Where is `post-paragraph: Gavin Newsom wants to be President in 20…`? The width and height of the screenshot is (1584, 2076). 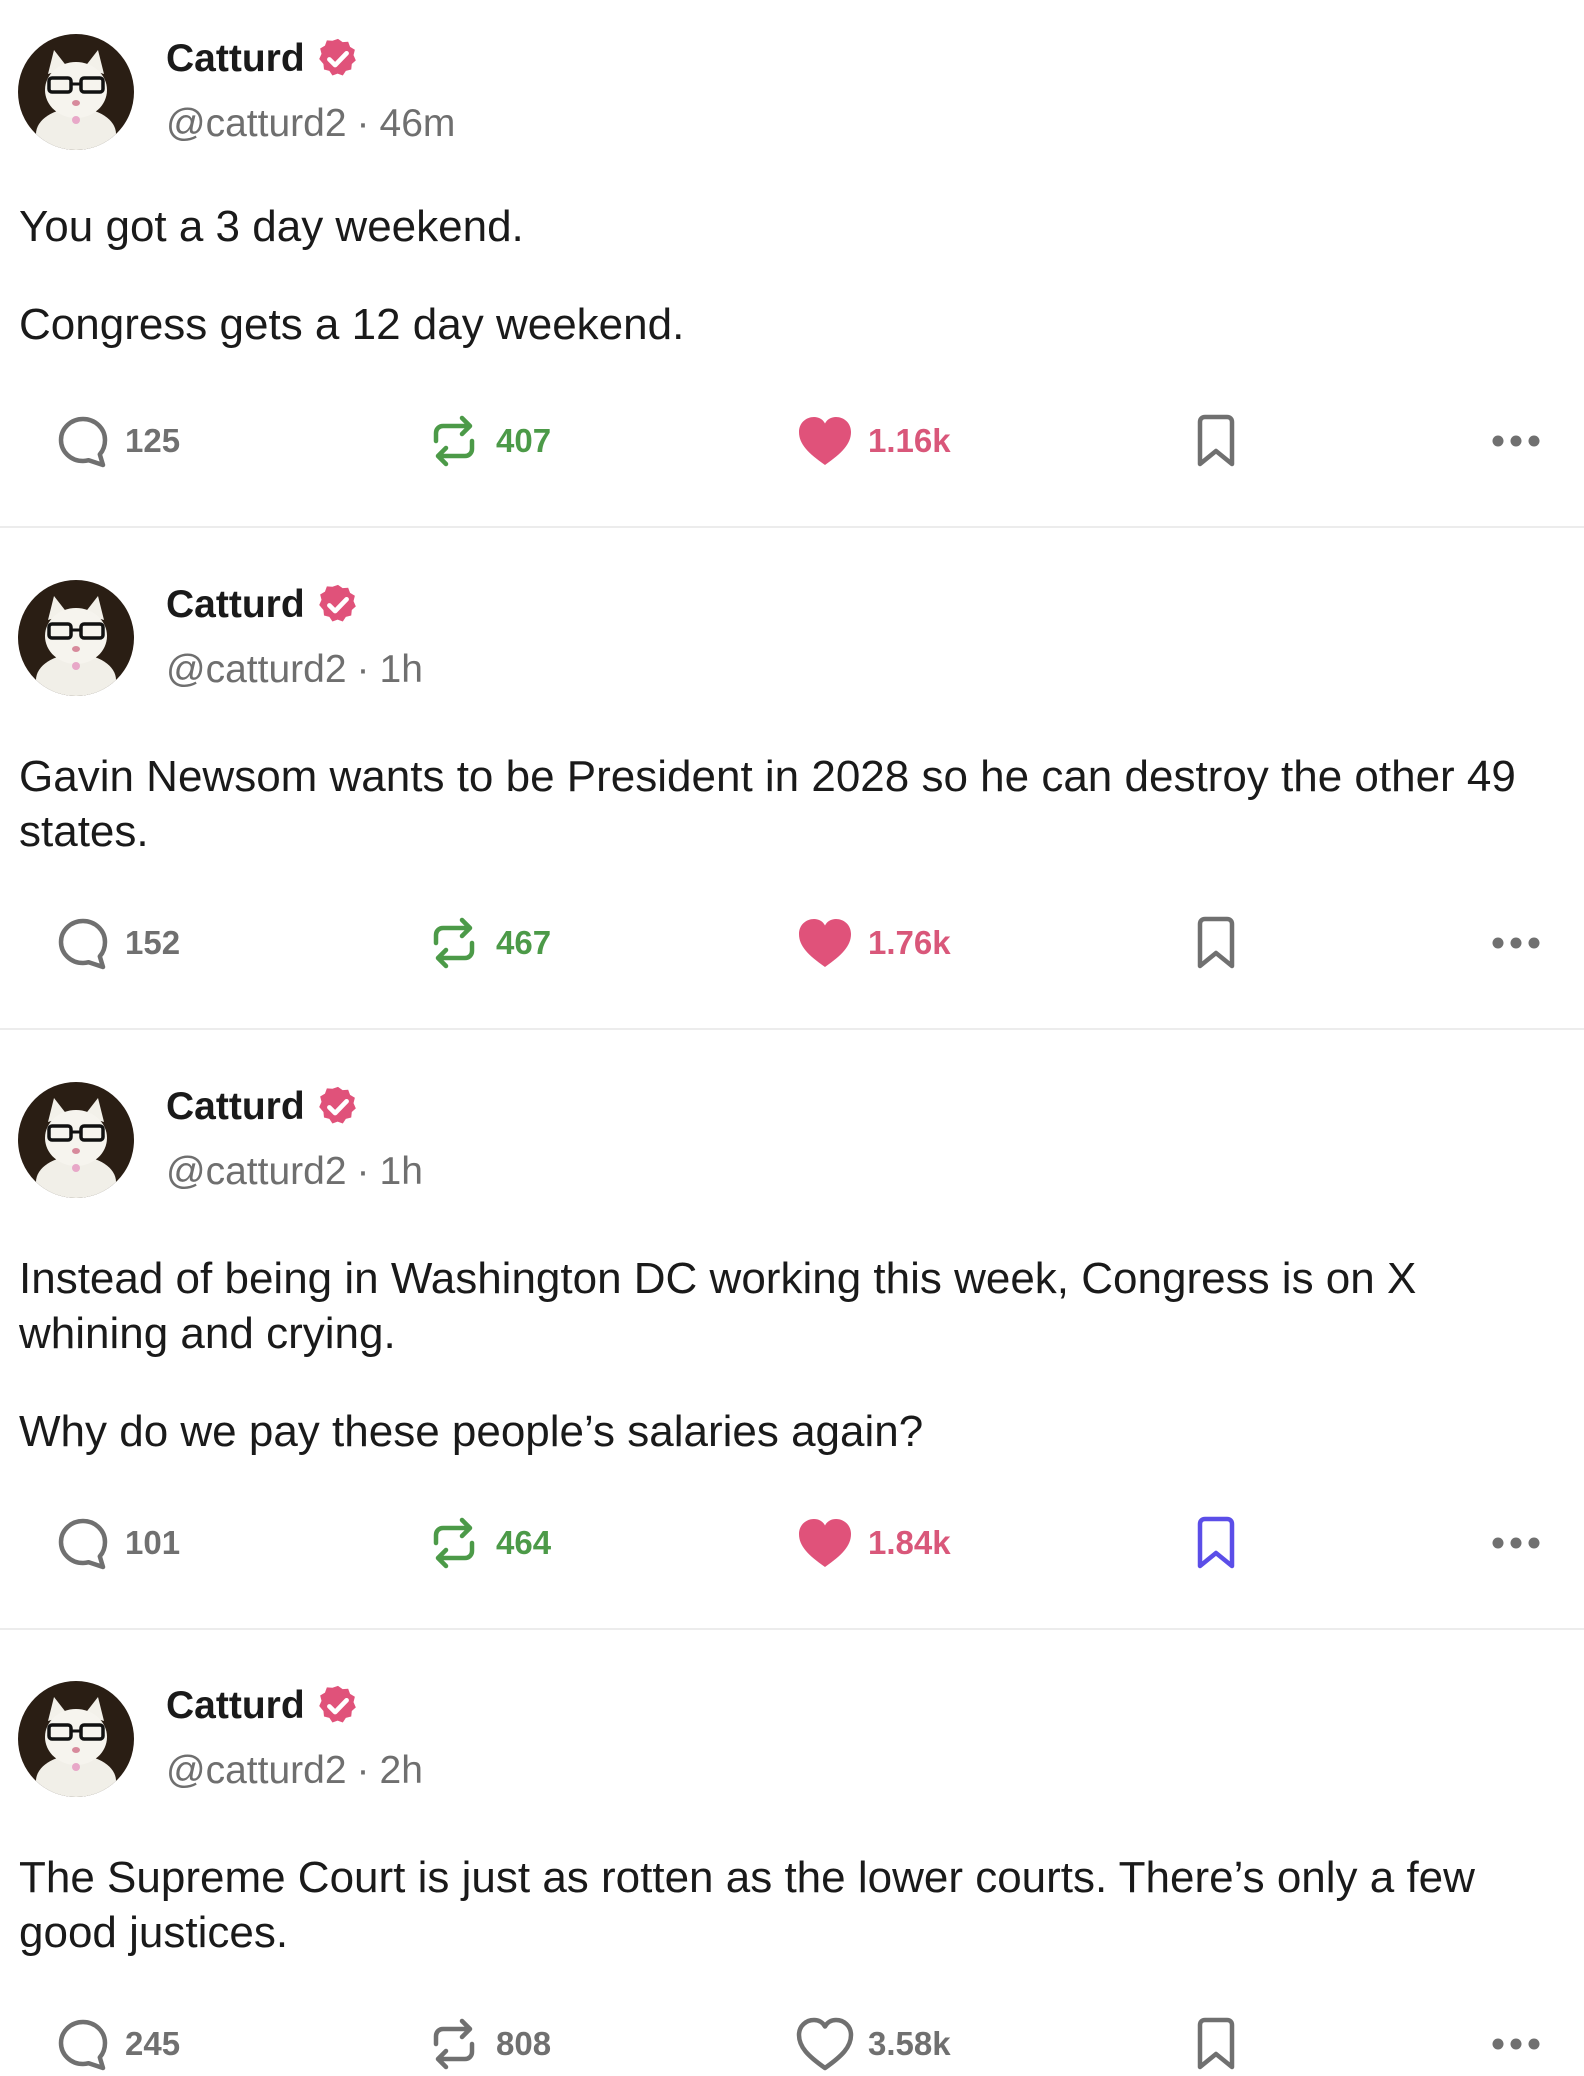
post-paragraph: Gavin Newsom wants to be President in 20… is located at coordinates (767, 804).